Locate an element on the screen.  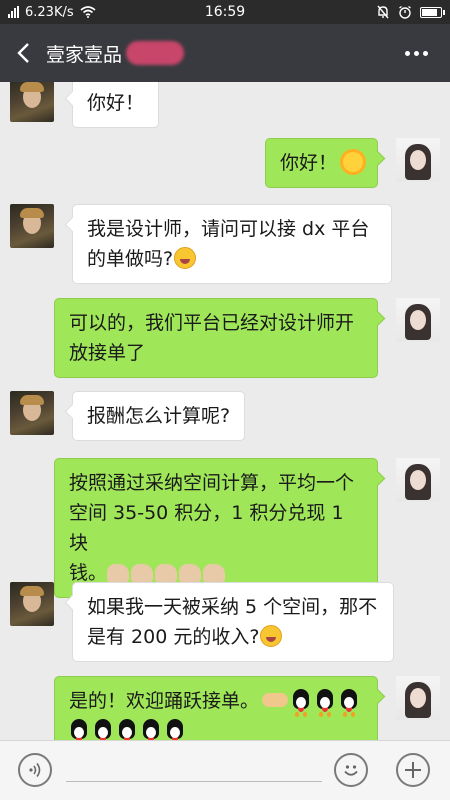
message-text: 如果我一天被采纳 5 个空间，那不 is located at coordinates (232, 607).